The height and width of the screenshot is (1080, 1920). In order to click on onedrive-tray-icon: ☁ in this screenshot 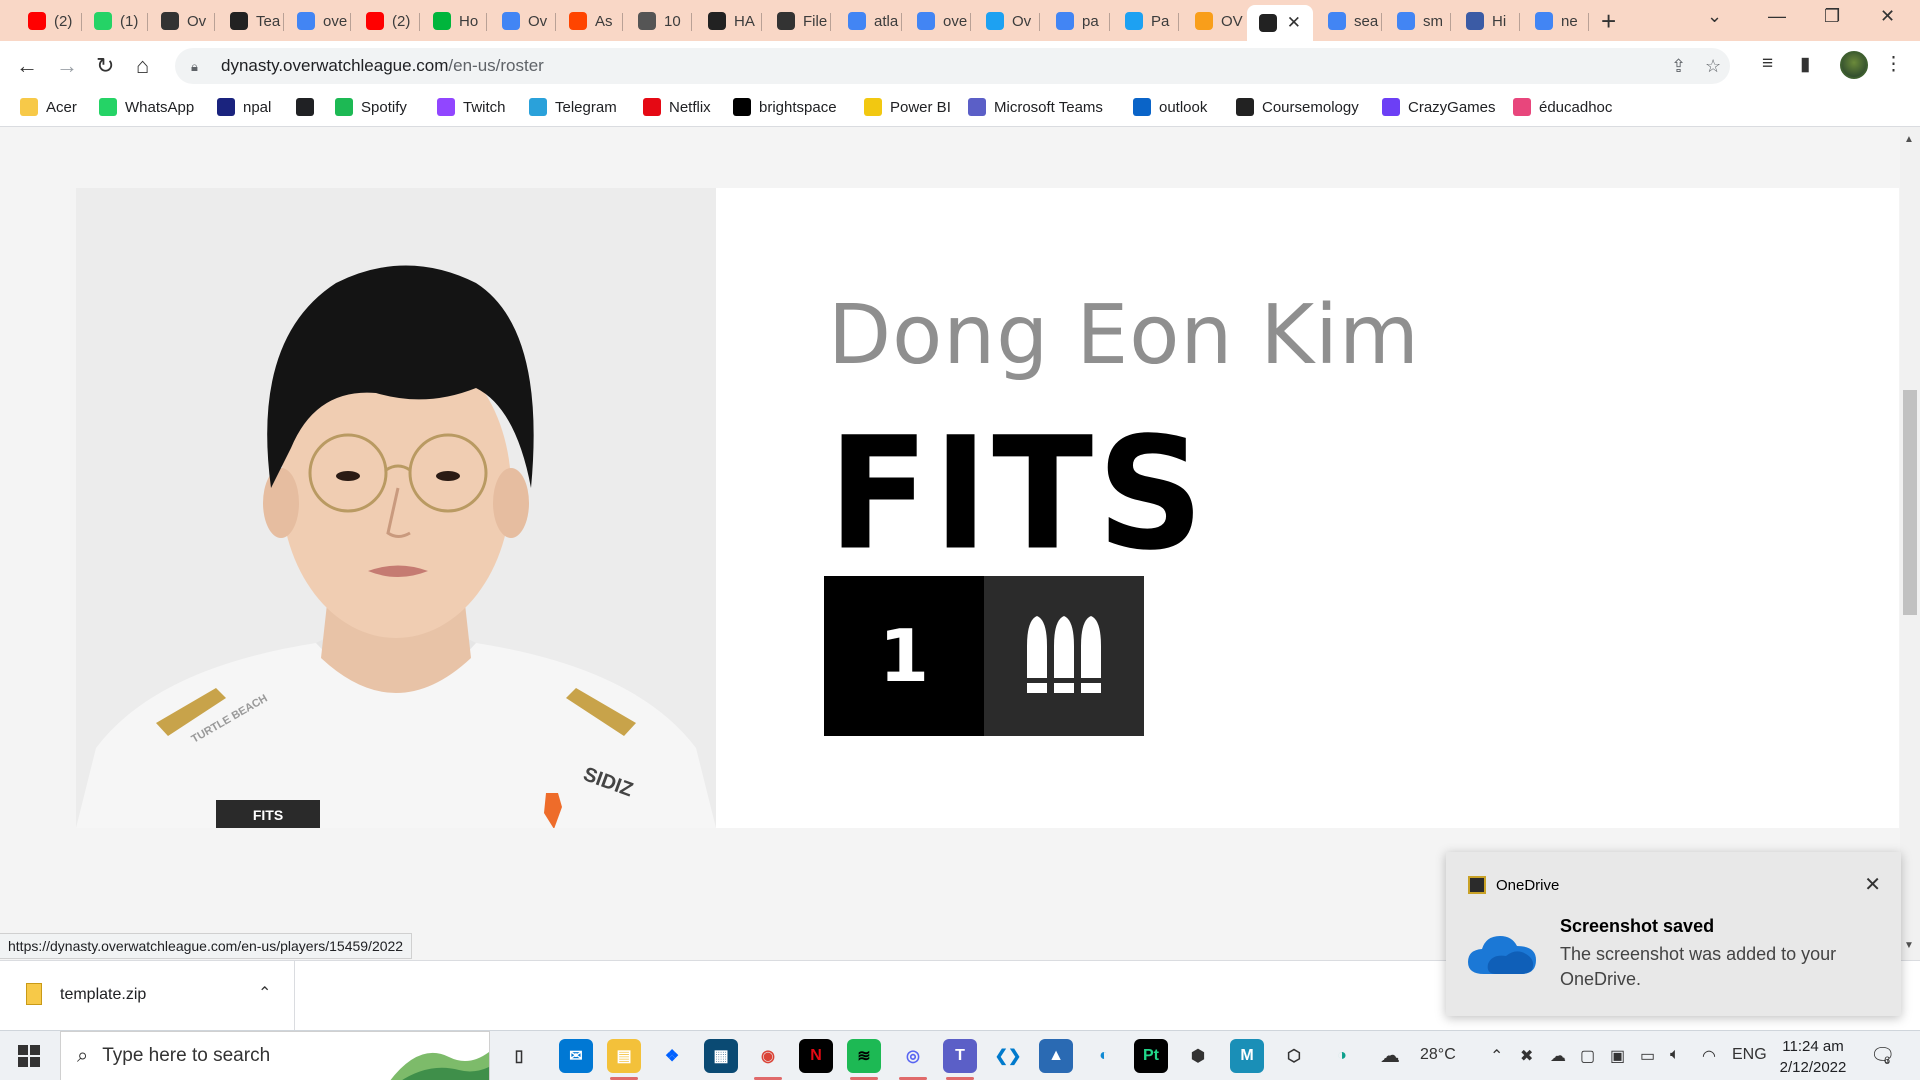, I will do `click(1558, 1056)`.